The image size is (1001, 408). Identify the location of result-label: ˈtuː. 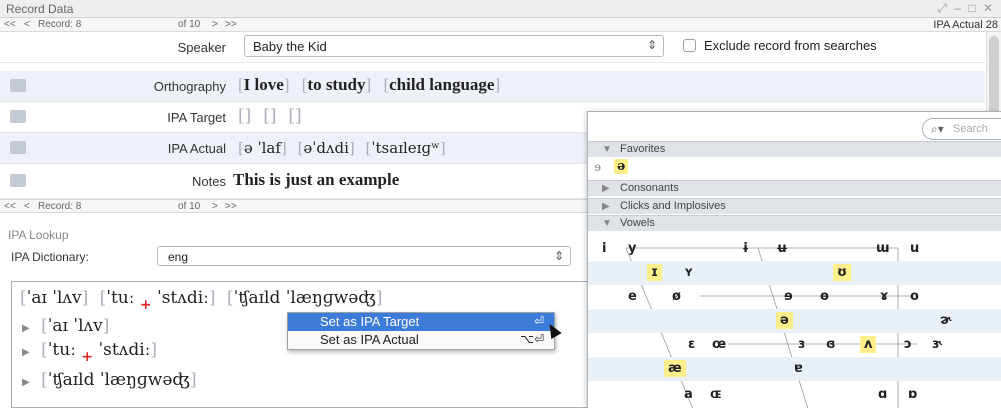
(61, 350).